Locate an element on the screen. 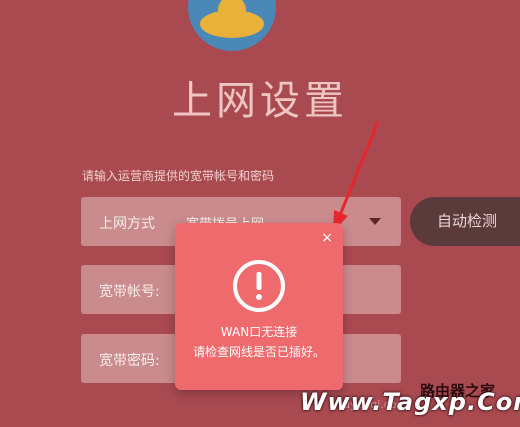 This screenshot has height=427, width=520. close-icon: × is located at coordinates (327, 238).